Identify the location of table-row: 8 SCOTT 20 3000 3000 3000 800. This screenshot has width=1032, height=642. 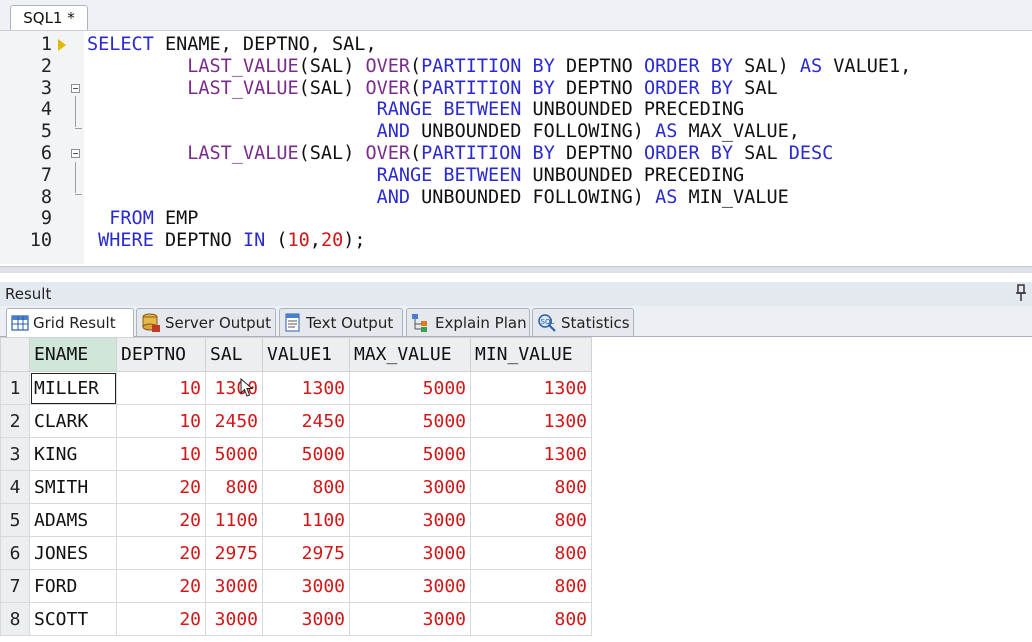
(296, 619).